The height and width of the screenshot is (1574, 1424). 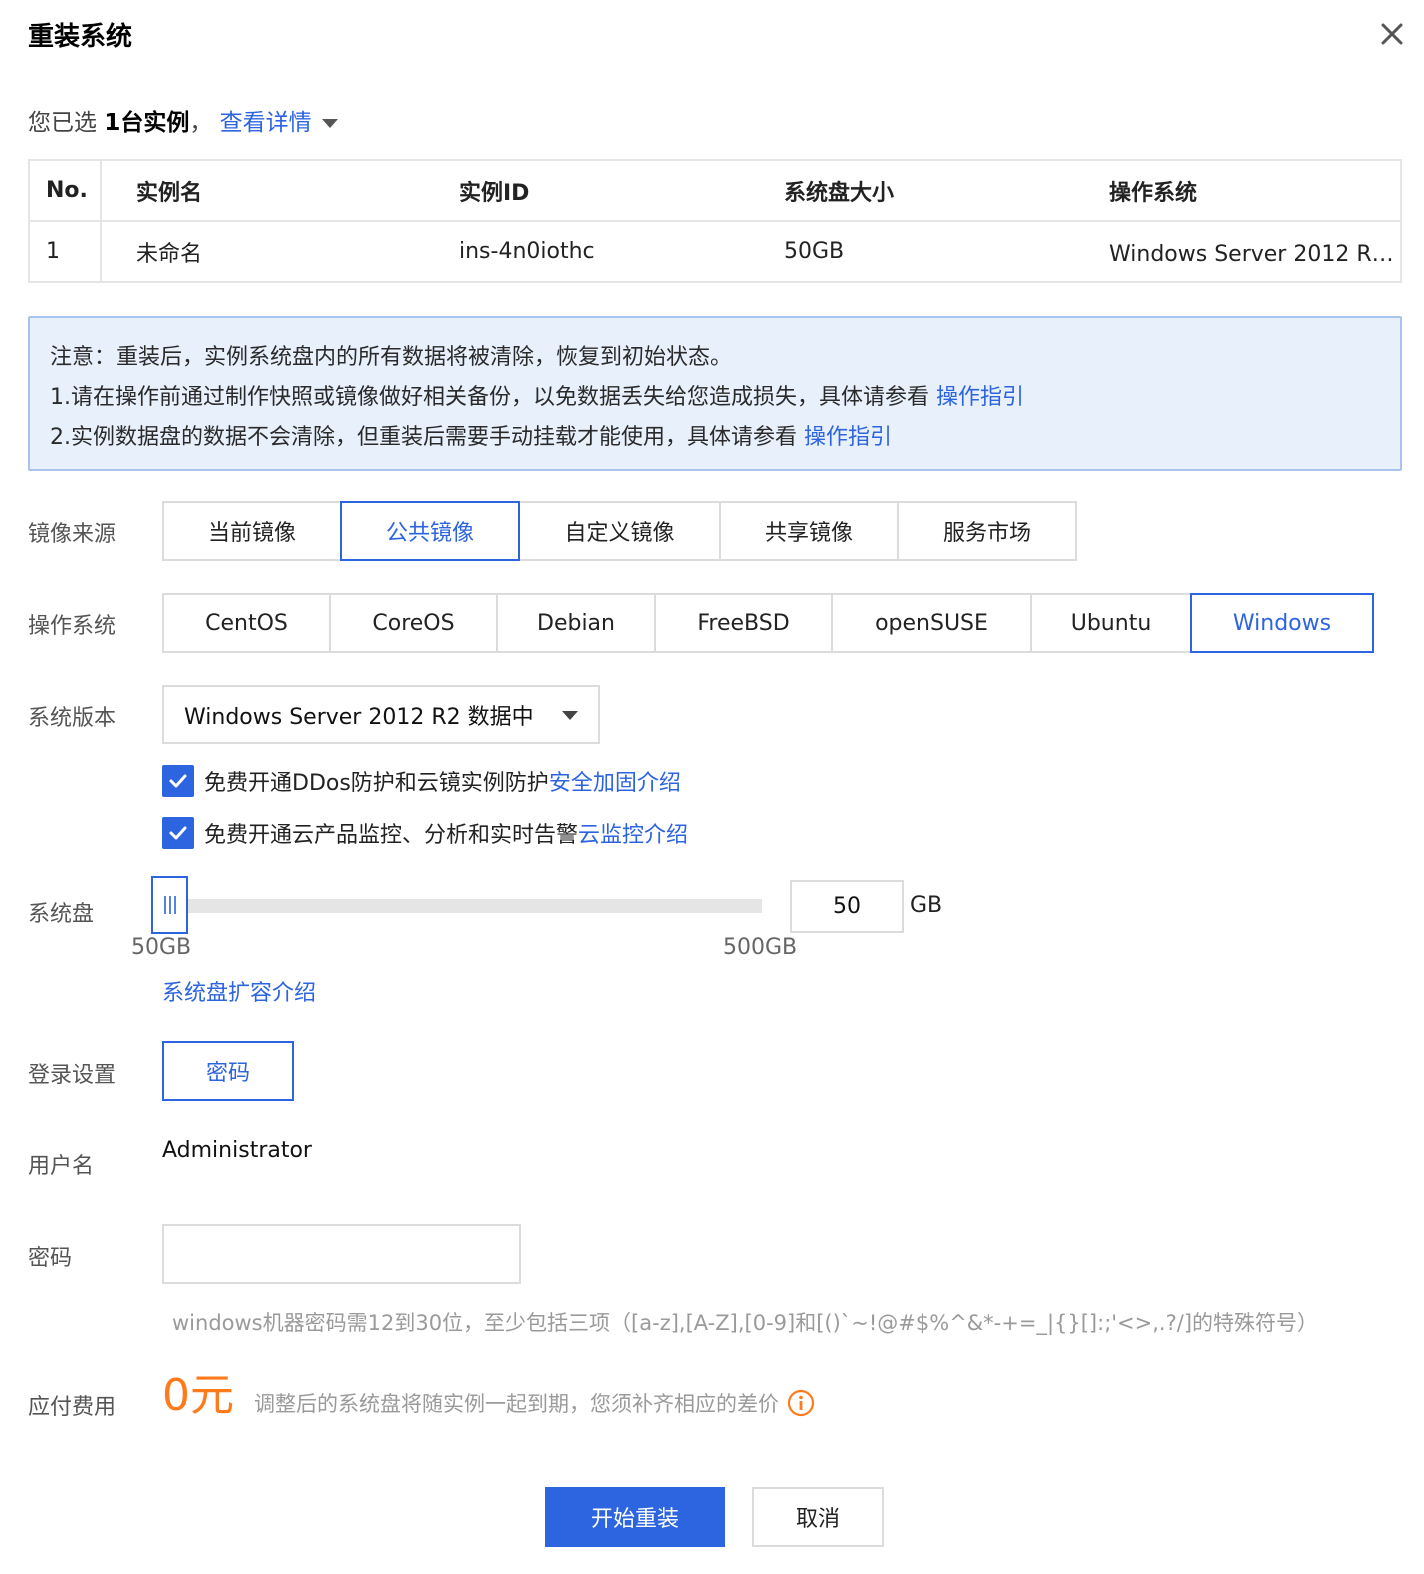 What do you see at coordinates (587, 252) in the screenshot?
I see `cell-instance-id: ins-4n0iothc` at bounding box center [587, 252].